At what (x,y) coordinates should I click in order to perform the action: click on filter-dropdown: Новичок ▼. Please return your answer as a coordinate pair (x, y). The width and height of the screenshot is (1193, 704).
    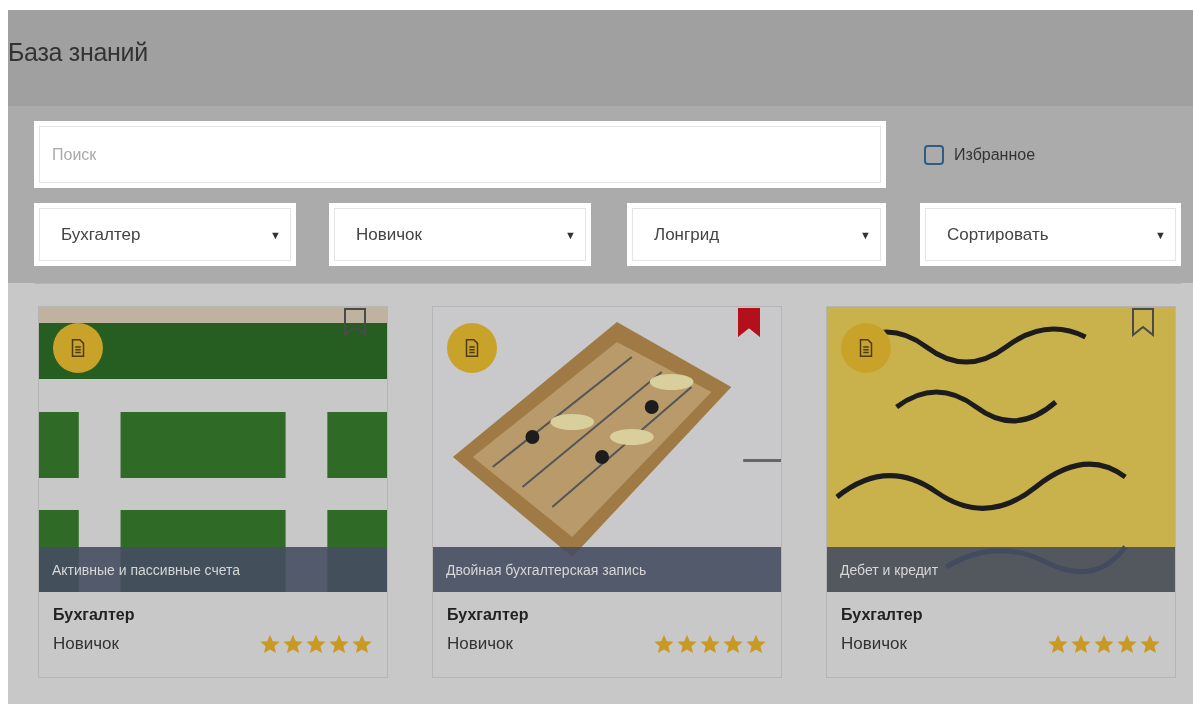
    Looking at the image, I should click on (460, 234).